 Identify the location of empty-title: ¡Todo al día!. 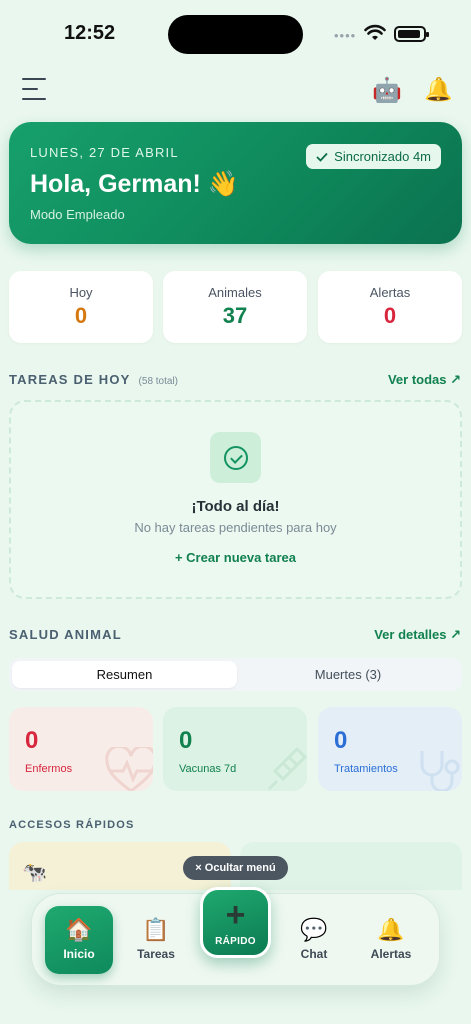
(235, 506).